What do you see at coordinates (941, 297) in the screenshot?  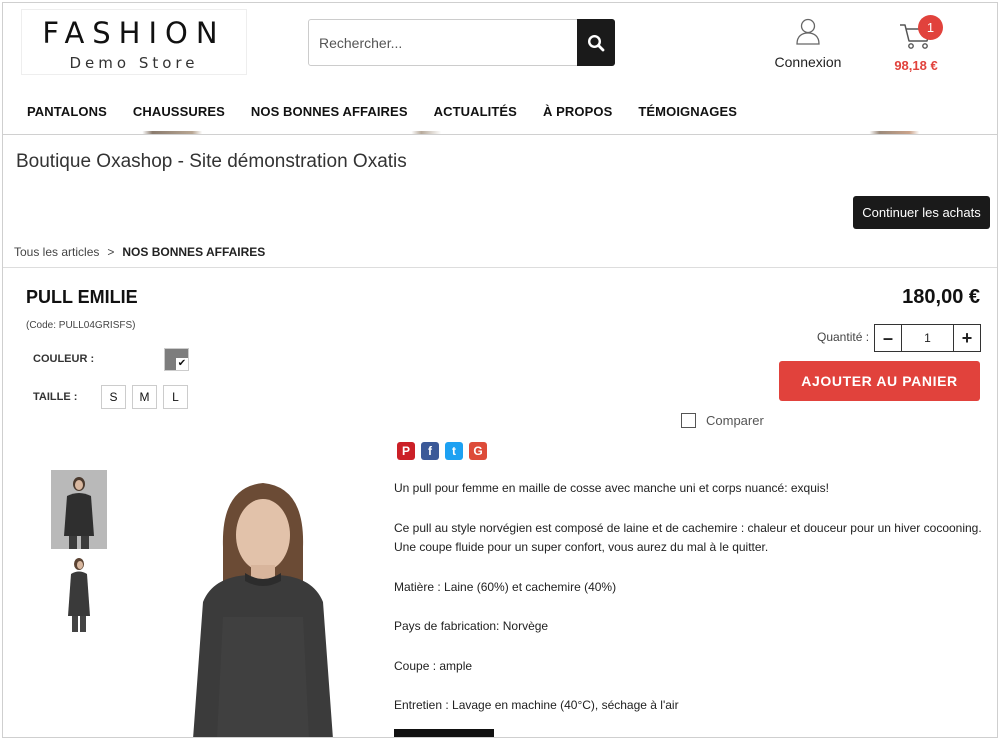 I see `product-price: 180,00 €` at bounding box center [941, 297].